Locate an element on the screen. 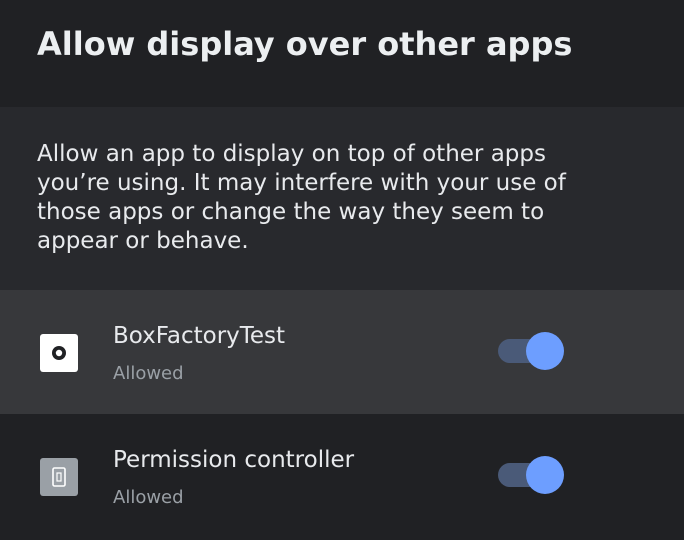 The image size is (696, 540). allow-toggle-boxfactorytest is located at coordinates (531, 351).